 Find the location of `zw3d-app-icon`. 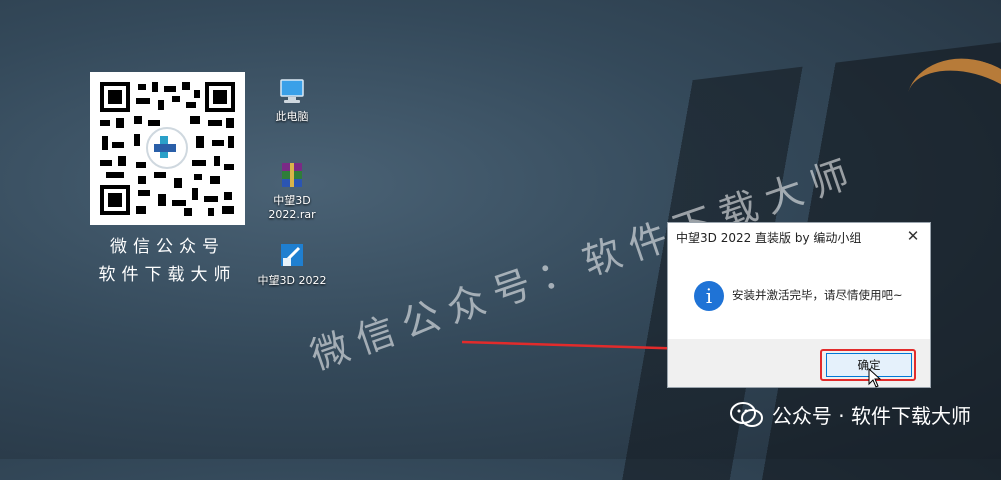

zw3d-app-icon is located at coordinates (292, 255).